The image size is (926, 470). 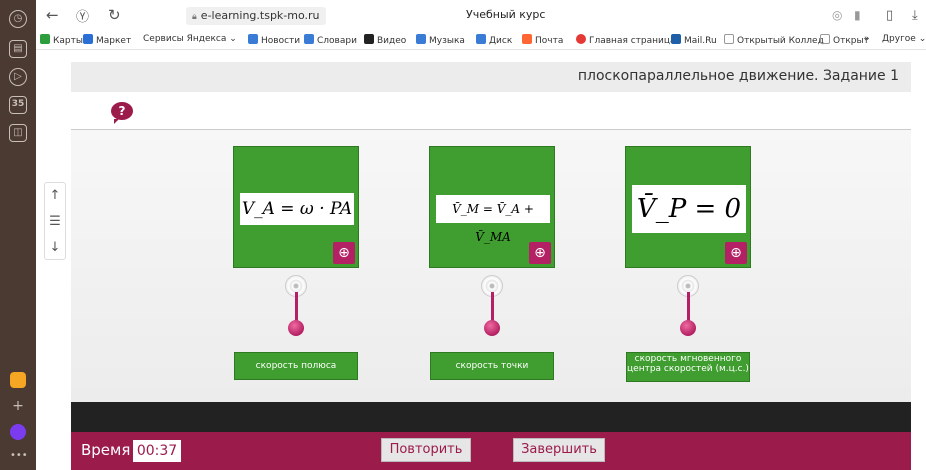 What do you see at coordinates (253, 39) in the screenshot?
I see `news-icon` at bounding box center [253, 39].